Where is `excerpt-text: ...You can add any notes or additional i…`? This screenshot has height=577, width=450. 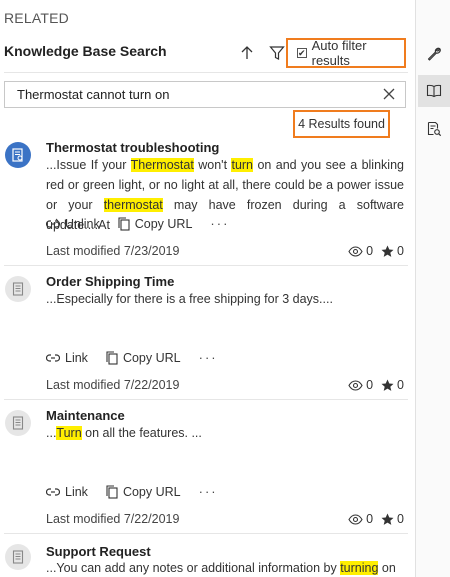
excerpt-text: ...You can add any notes or additional i… is located at coordinates (193, 568).